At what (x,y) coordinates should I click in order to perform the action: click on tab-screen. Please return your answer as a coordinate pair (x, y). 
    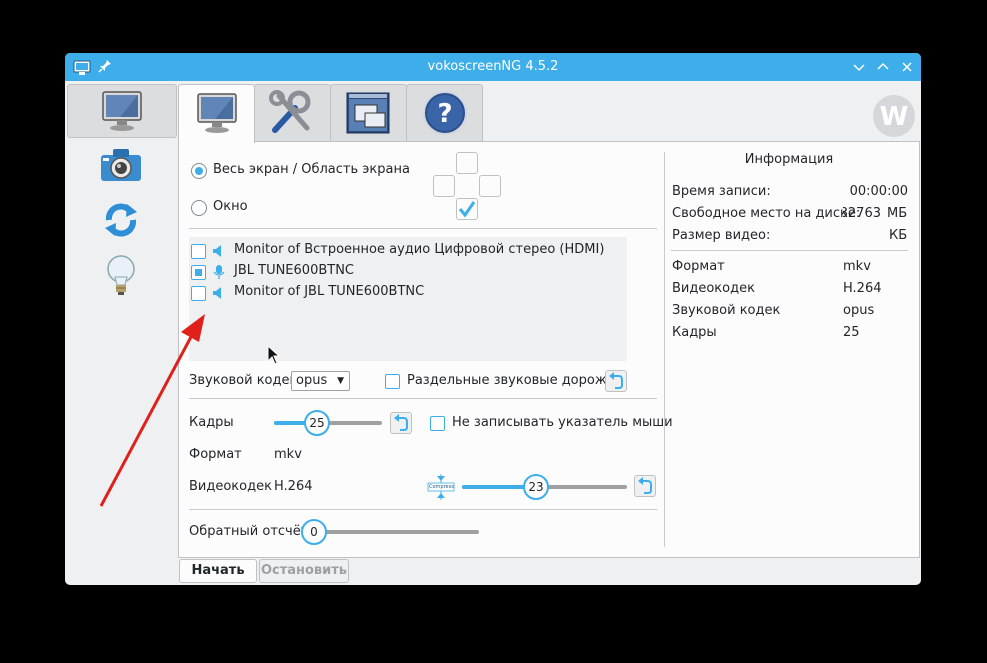
    Looking at the image, I should click on (216, 113).